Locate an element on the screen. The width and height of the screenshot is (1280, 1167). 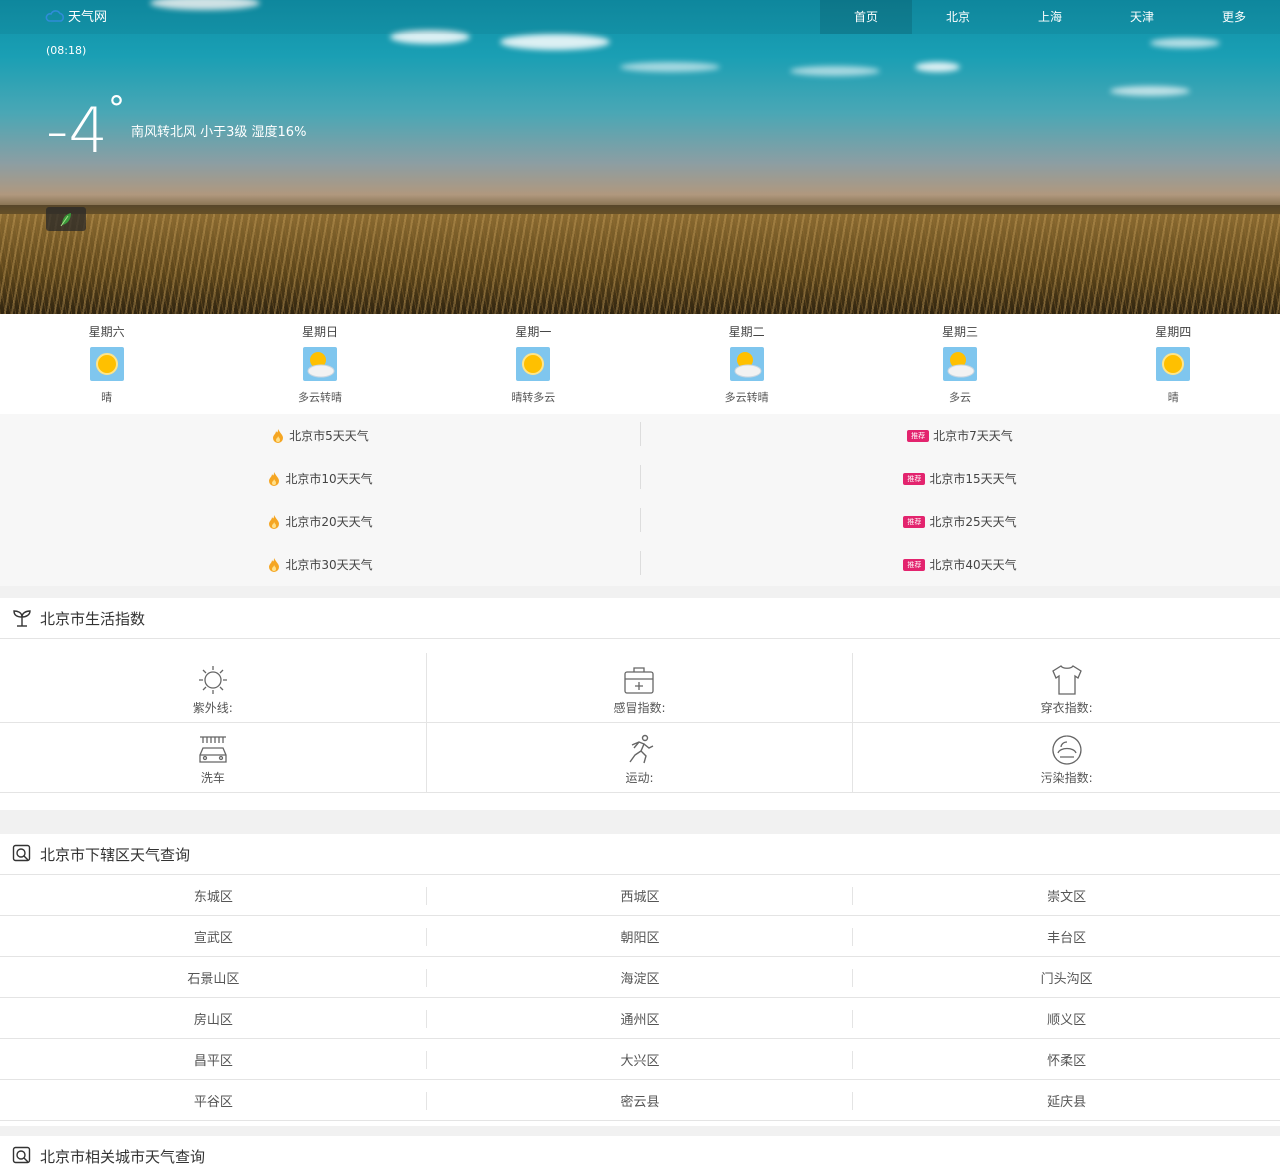
link-40-day: 推荐 北京市40天天气 is located at coordinates (960, 564).